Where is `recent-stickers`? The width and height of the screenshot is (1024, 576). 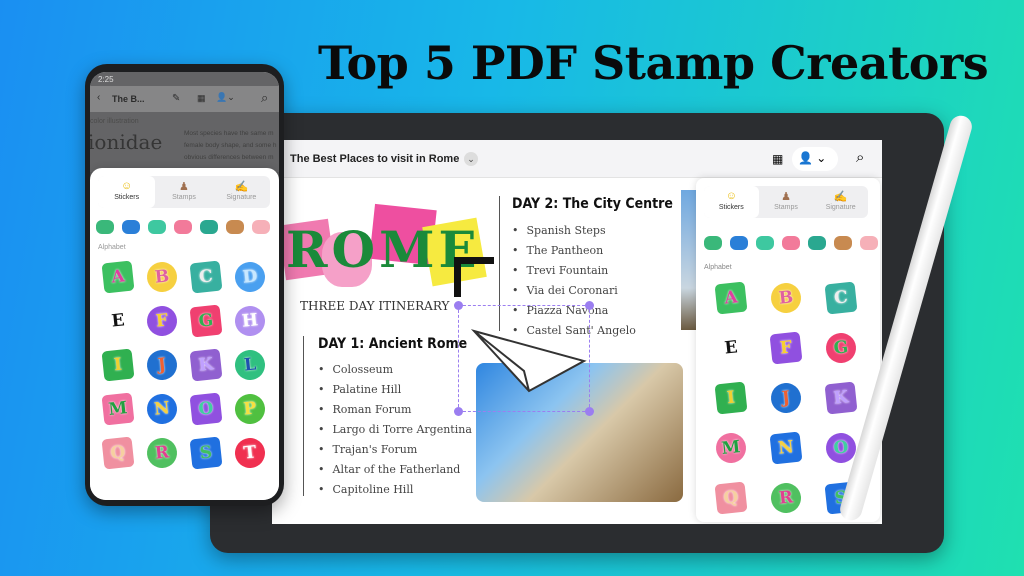 recent-stickers is located at coordinates (793, 245).